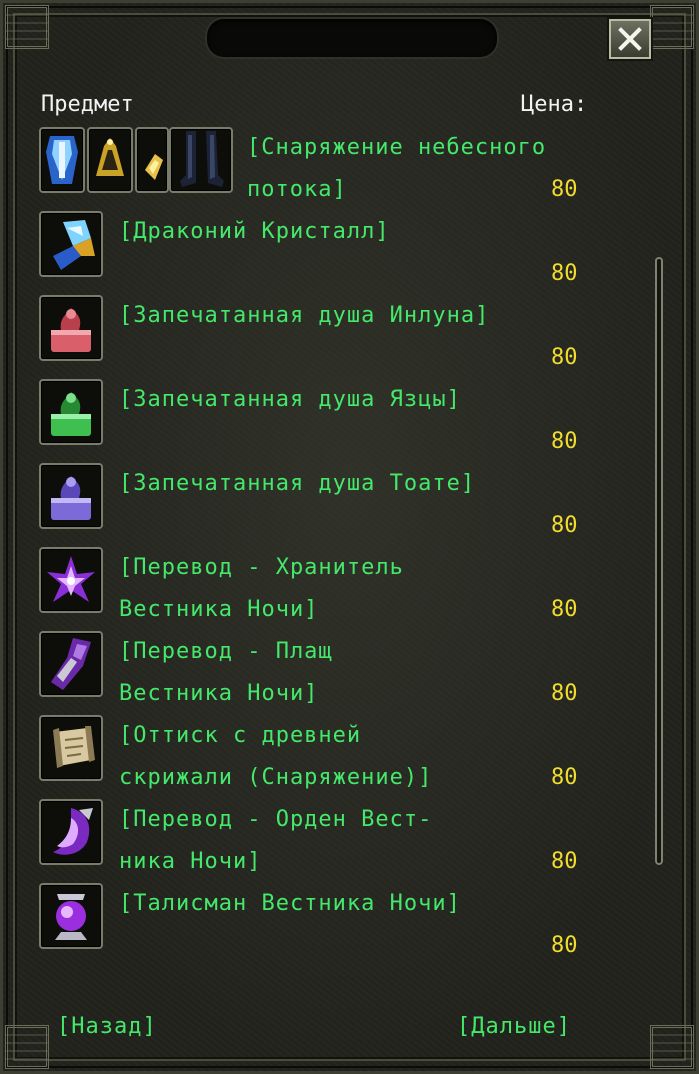 Image resolution: width=699 pixels, height=1074 pixels. I want to click on list-item: [Драконий Кристалл] 80, so click(351, 253).